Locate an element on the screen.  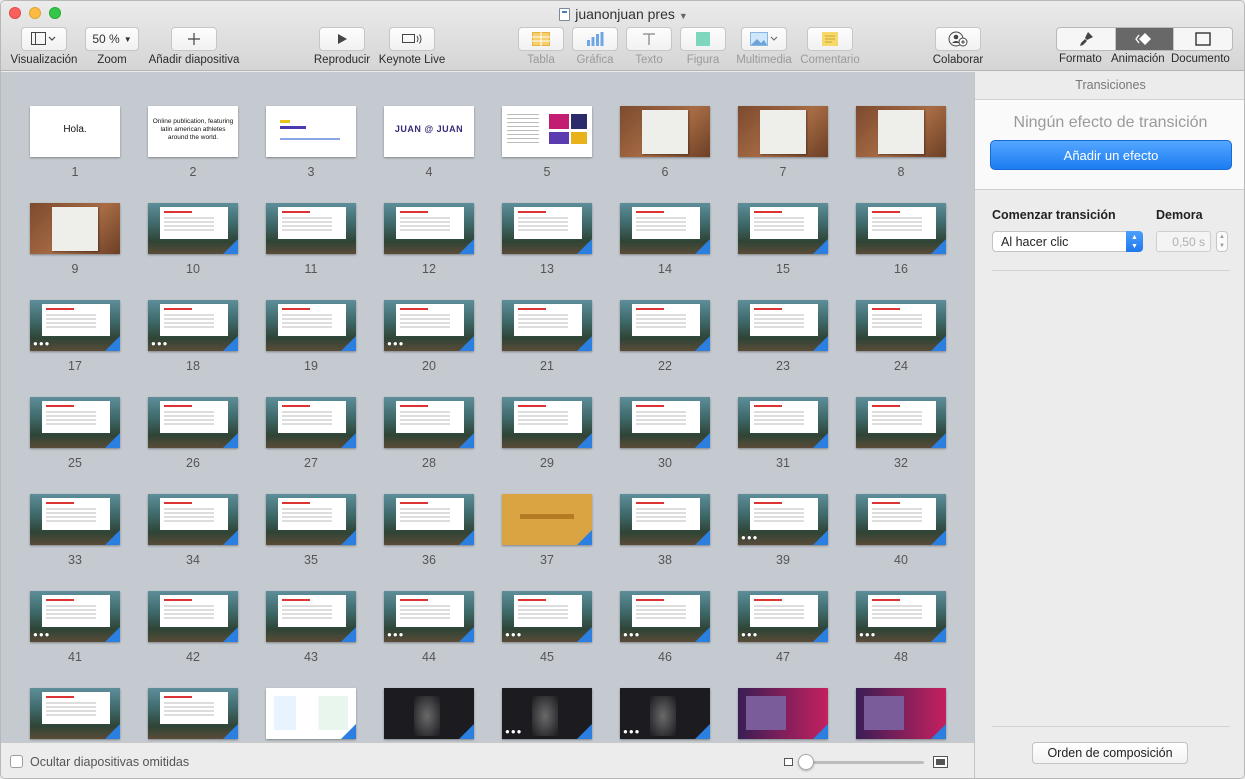
hide-skipped-checkbox is located at coordinates (16, 761).